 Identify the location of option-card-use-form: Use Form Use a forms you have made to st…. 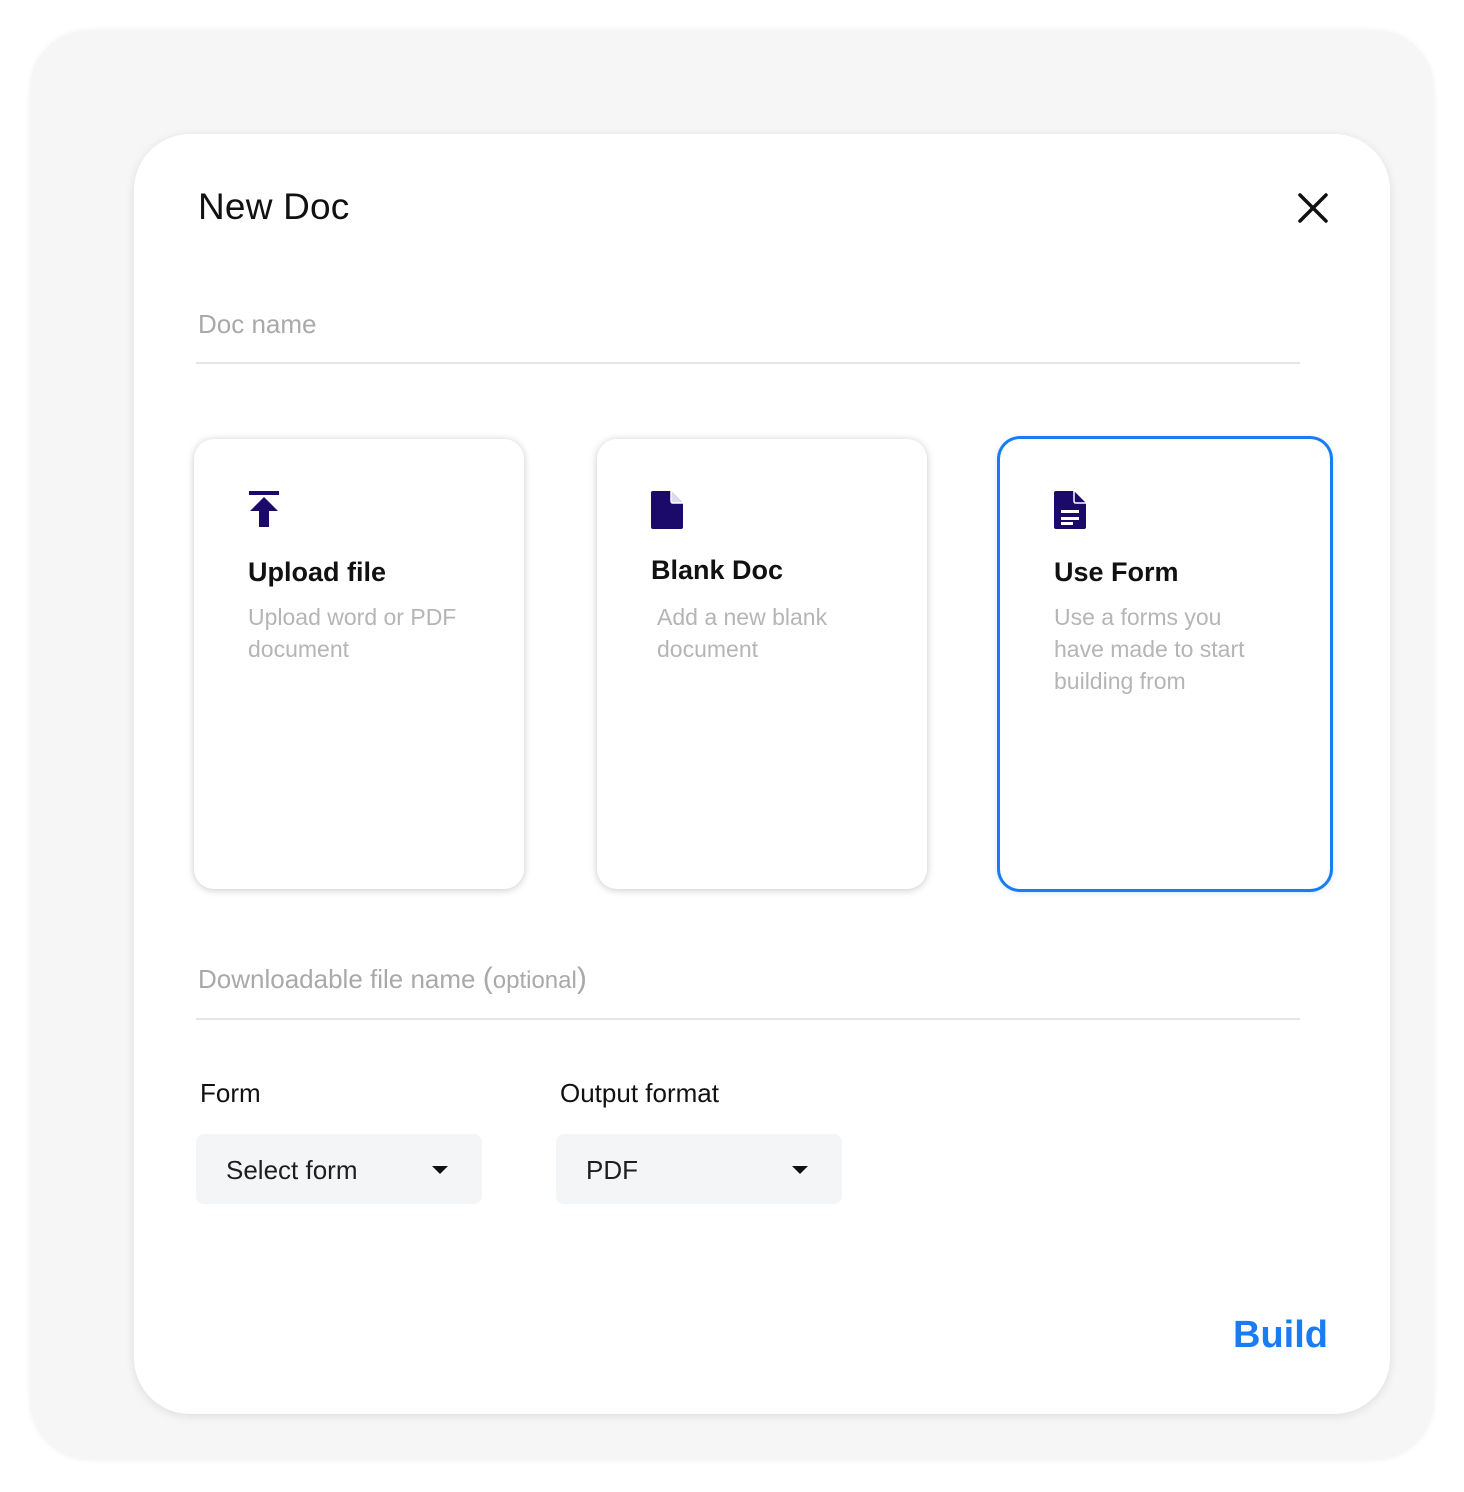
(1165, 664).